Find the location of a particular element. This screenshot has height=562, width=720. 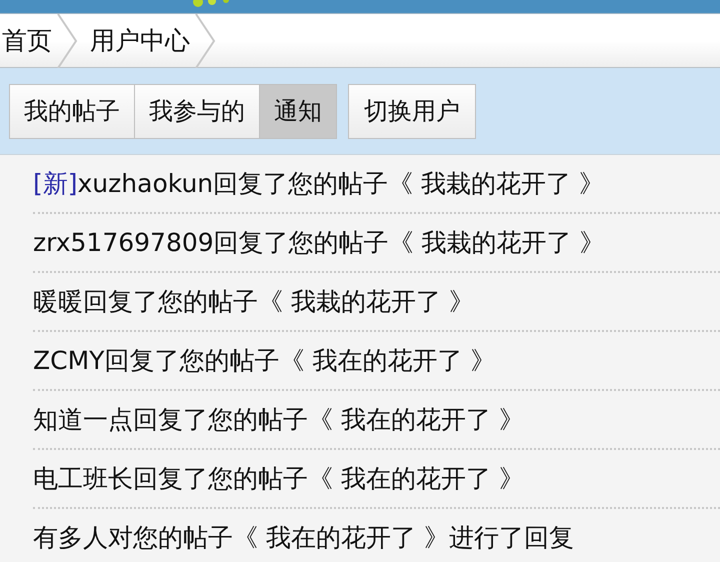

tab: 我的帖子 is located at coordinates (72, 111).